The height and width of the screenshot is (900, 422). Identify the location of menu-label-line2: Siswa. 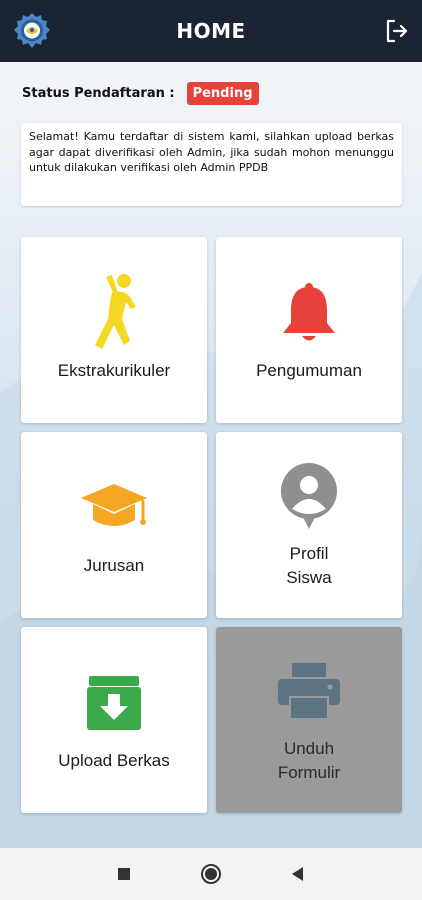
(309, 577).